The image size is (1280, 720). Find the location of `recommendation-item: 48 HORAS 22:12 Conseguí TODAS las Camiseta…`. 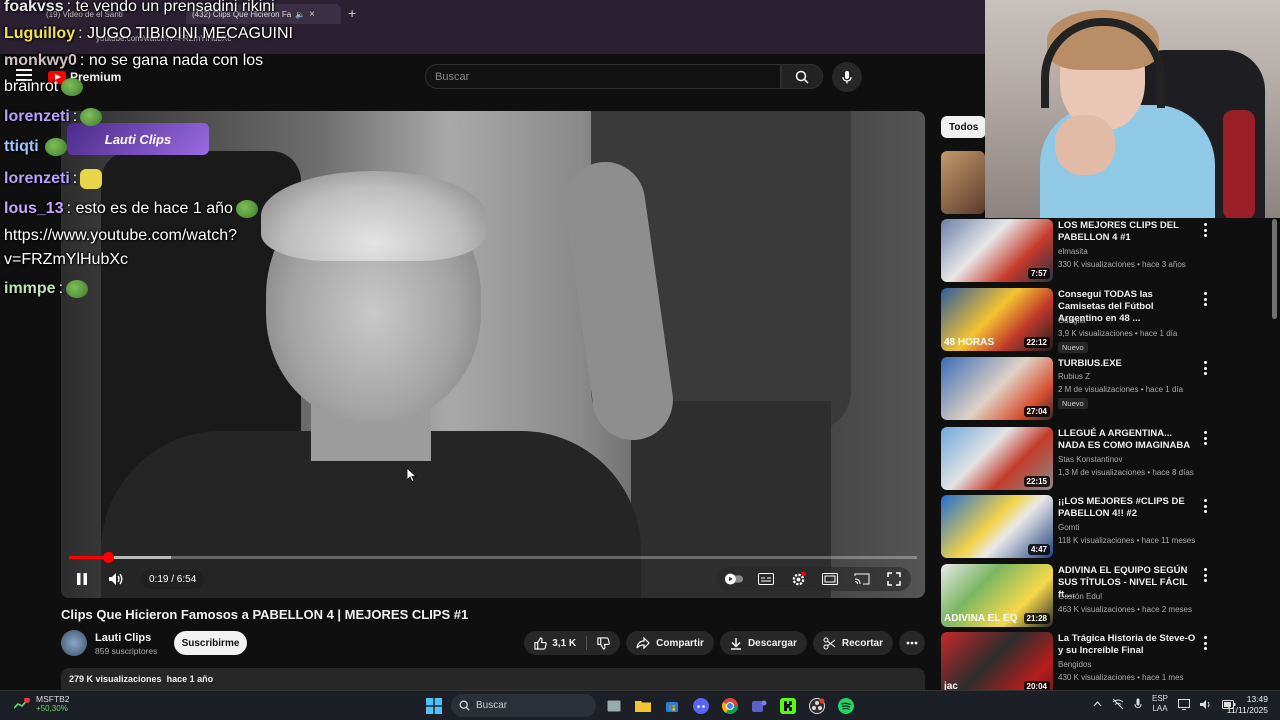

recommendation-item: 48 HORAS 22:12 Conseguí TODAS las Camiseta… is located at coordinates (1106, 320).